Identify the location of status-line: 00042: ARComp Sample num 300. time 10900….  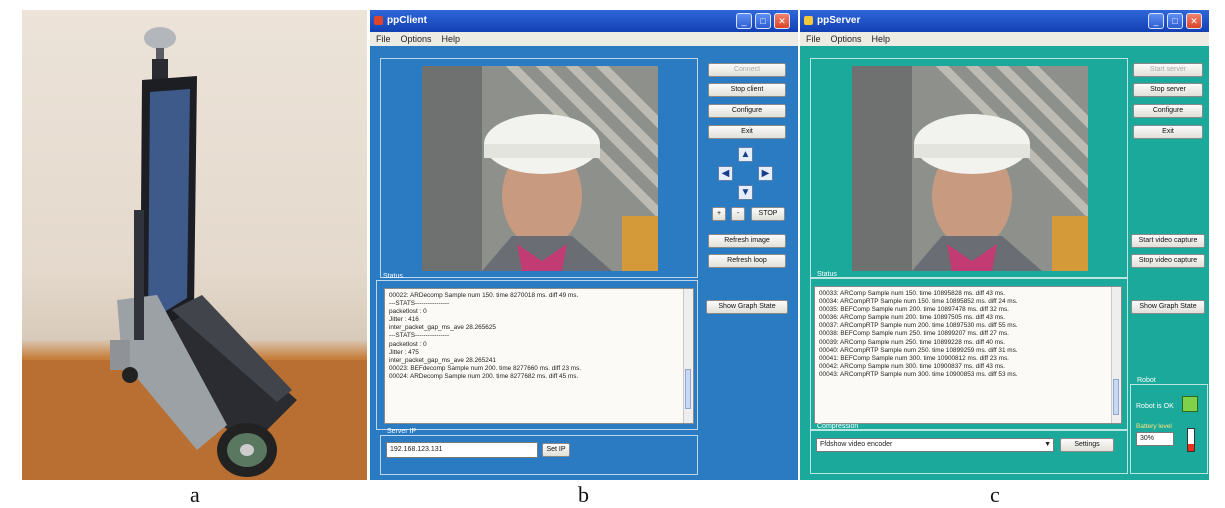
(912, 366).